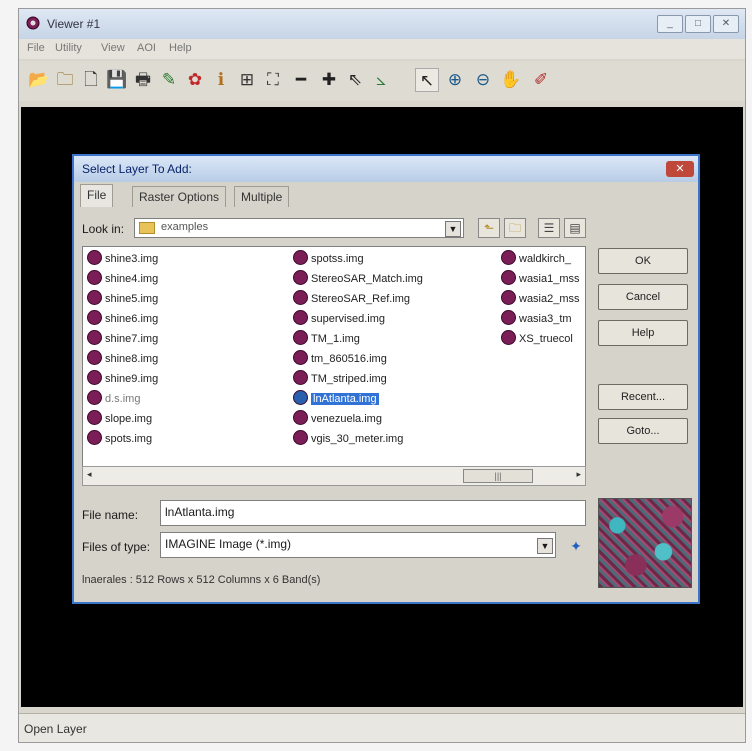 Image resolution: width=752 pixels, height=751 pixels. Describe the element at coordinates (122, 259) in the screenshot. I see `list-item: shine3.img` at that location.